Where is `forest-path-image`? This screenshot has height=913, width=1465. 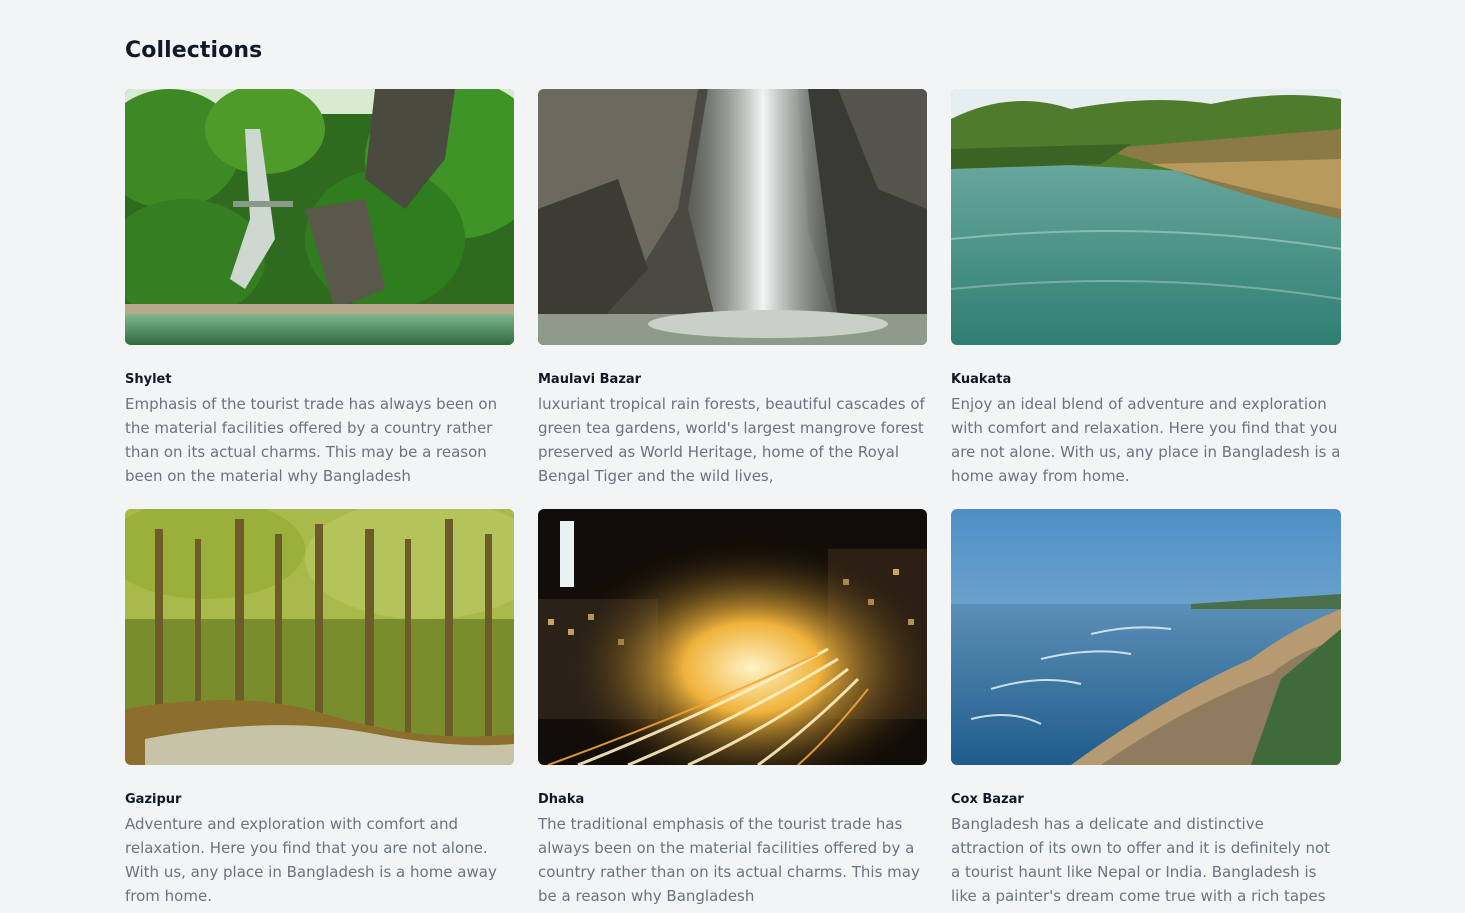 forest-path-image is located at coordinates (319, 637).